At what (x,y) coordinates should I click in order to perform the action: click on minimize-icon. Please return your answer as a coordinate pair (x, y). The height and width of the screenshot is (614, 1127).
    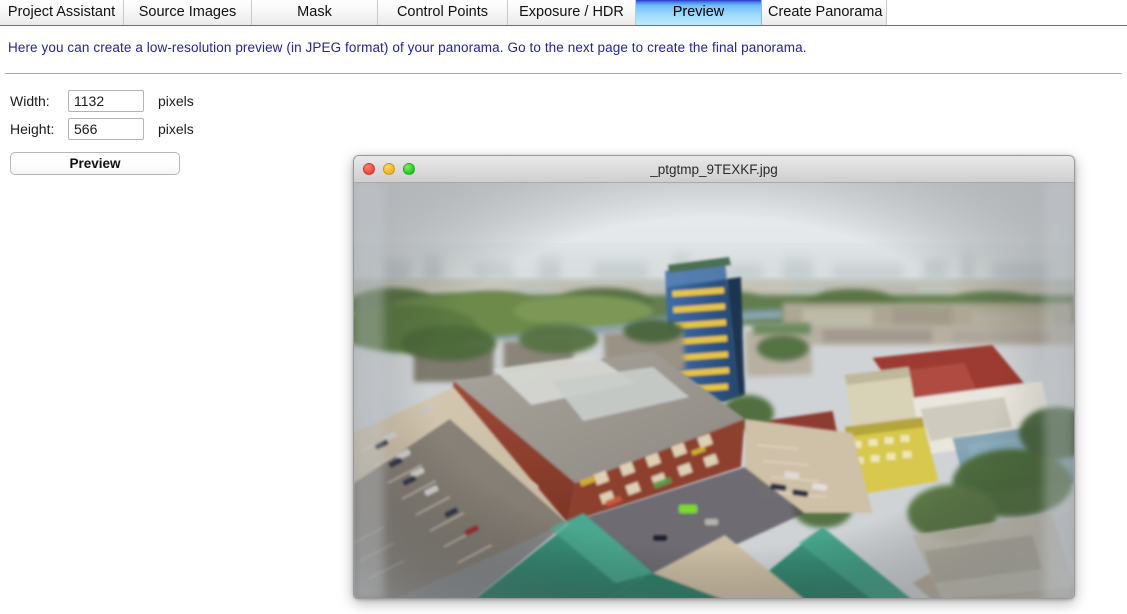
    Looking at the image, I should click on (389, 169).